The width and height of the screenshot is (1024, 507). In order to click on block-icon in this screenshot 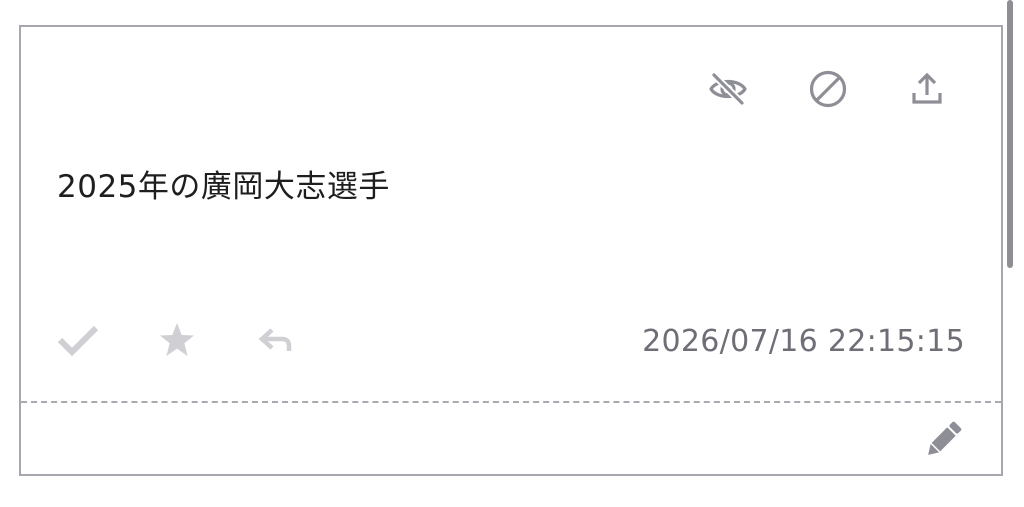, I will do `click(828, 89)`.